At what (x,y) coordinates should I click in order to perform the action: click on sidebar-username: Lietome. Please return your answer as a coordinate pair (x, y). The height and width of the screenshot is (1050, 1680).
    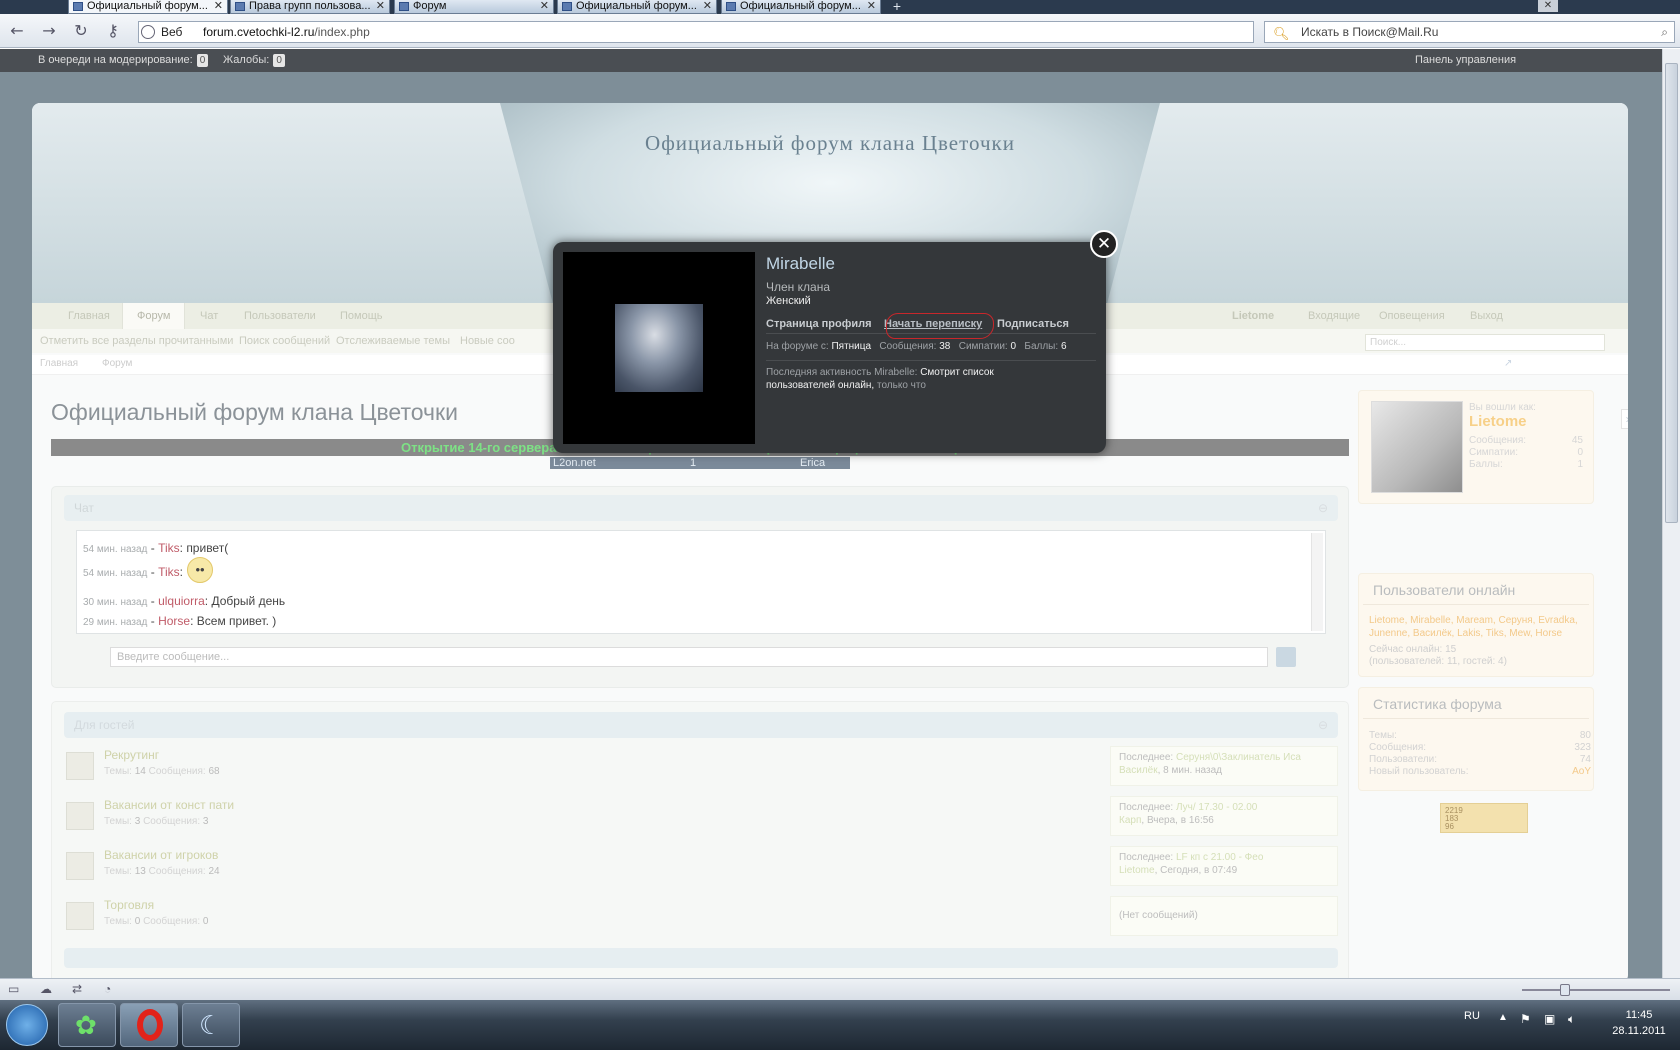
    Looking at the image, I should click on (1498, 421).